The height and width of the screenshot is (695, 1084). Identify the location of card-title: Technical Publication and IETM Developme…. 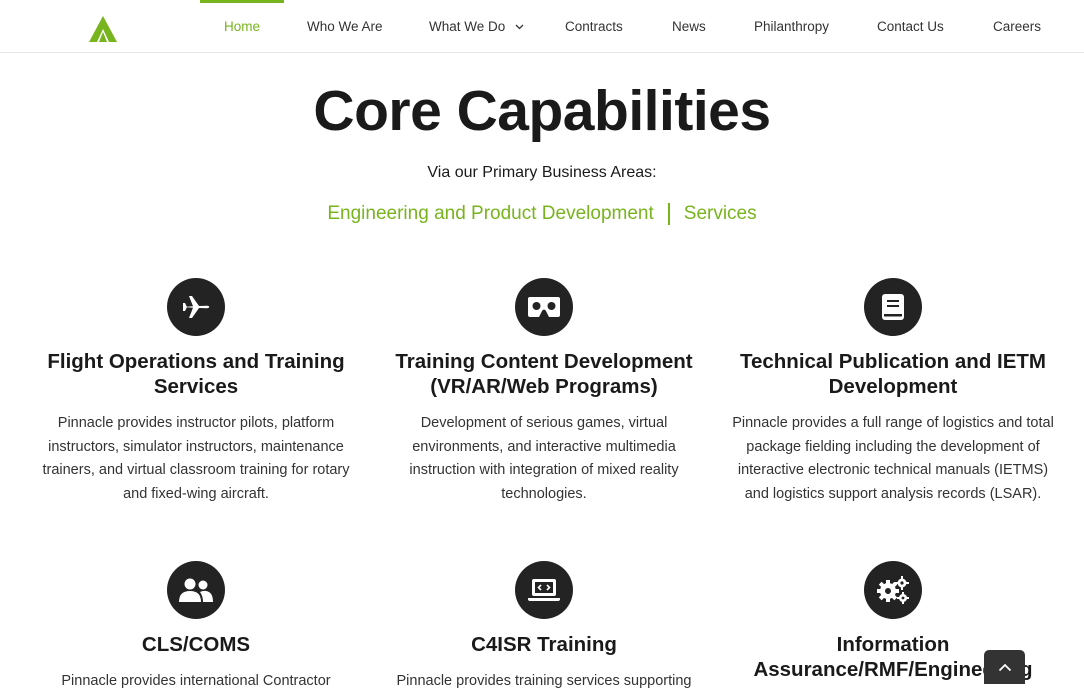
(893, 374).